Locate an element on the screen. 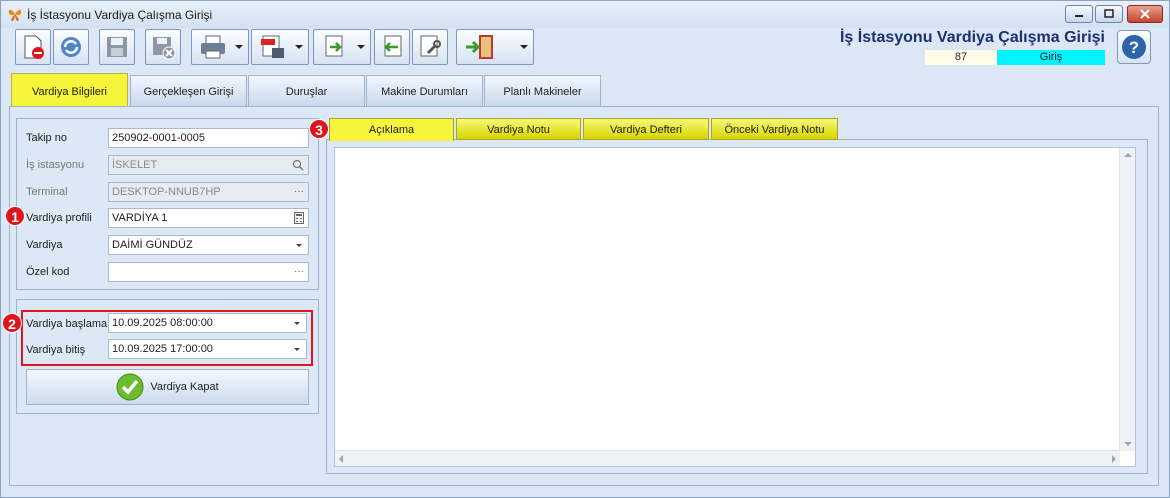 The image size is (1170, 498). is-istasyonu-label: İş istasyonu is located at coordinates (55, 165).